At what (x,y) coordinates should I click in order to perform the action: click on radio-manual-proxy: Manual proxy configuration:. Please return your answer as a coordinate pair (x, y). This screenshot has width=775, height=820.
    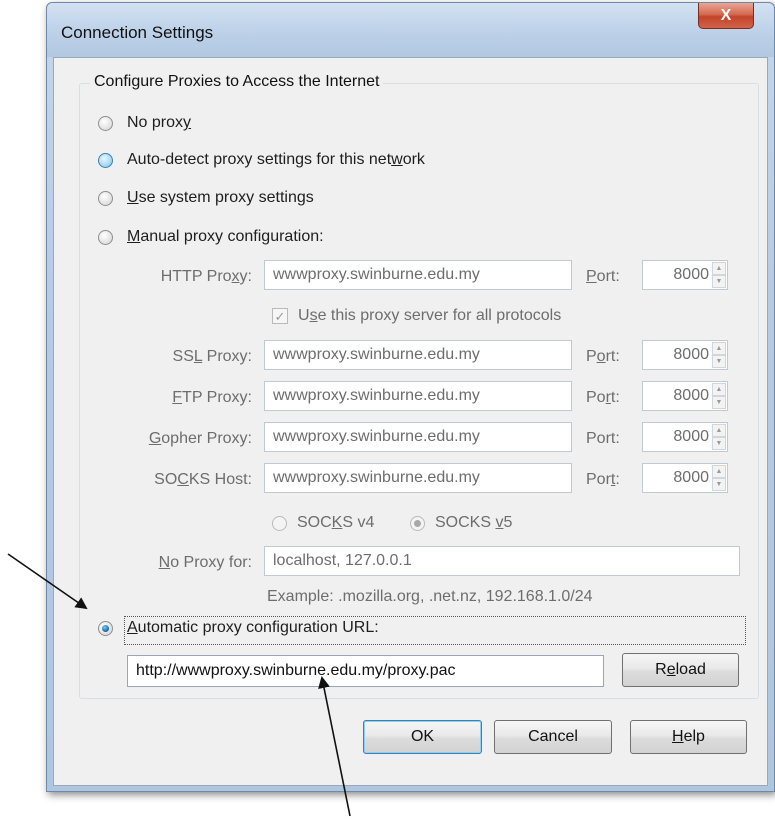
    Looking at the image, I should click on (211, 237).